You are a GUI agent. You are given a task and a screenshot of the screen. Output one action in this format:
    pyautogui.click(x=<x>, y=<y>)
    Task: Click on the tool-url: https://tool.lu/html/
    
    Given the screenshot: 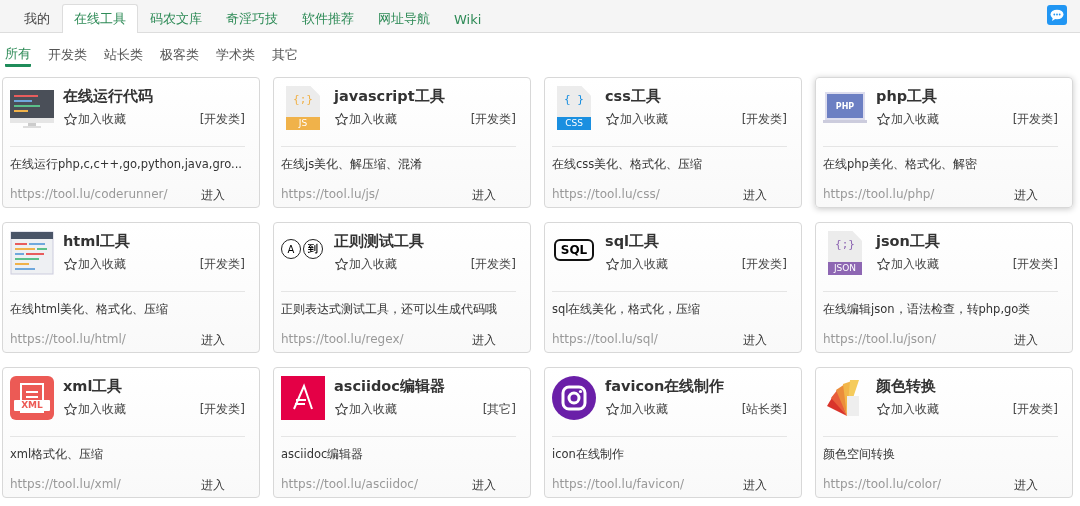 What is the action you would take?
    pyautogui.click(x=68, y=340)
    